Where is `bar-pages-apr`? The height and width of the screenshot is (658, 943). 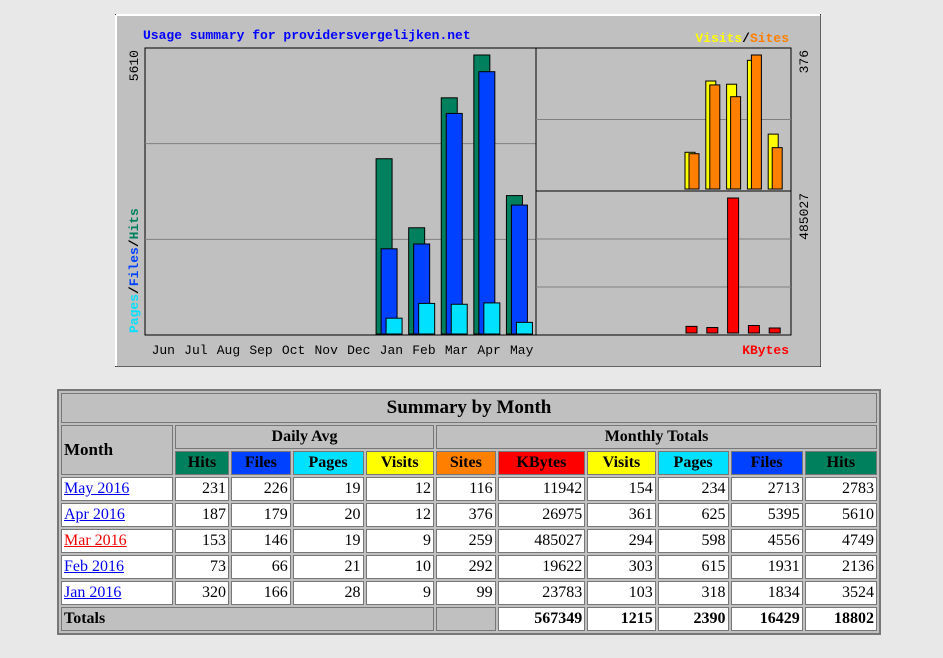
bar-pages-apr is located at coordinates (492, 318).